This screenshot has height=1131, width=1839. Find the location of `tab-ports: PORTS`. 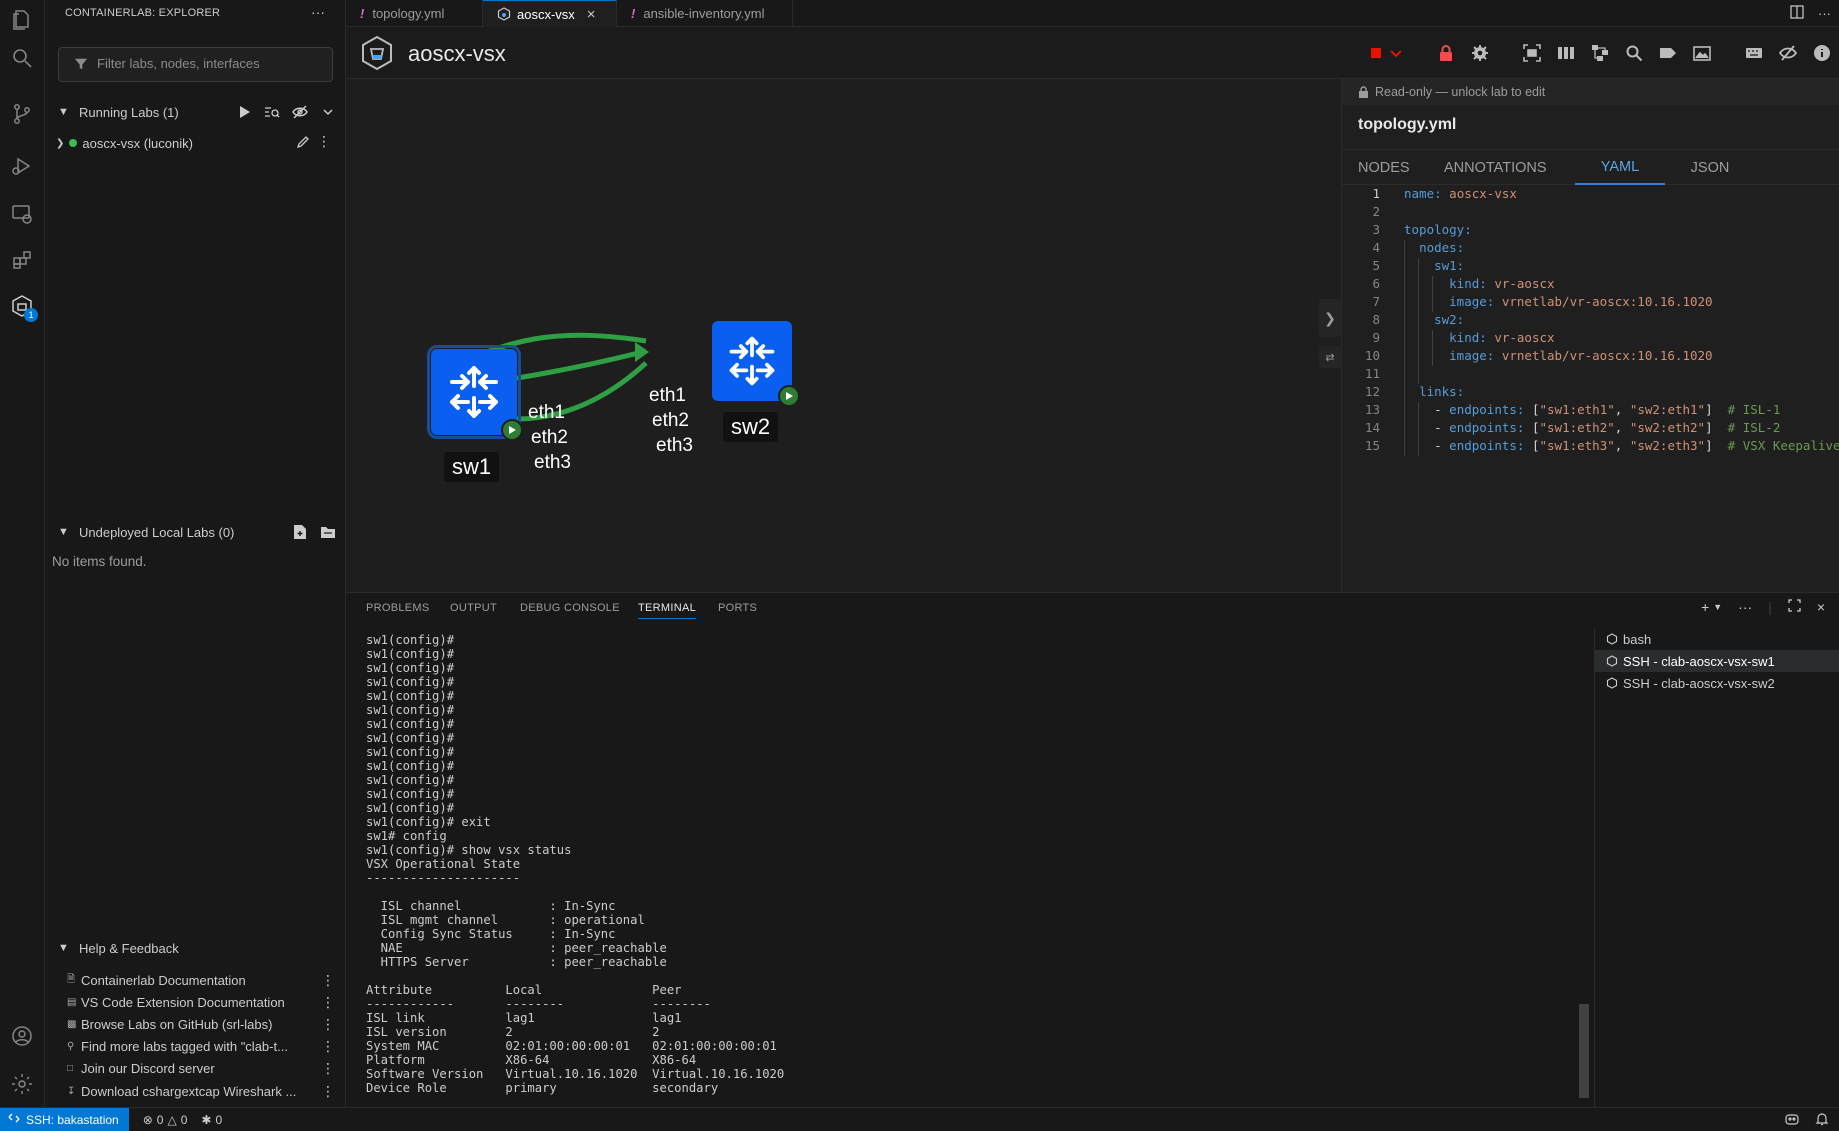

tab-ports: PORTS is located at coordinates (737, 608).